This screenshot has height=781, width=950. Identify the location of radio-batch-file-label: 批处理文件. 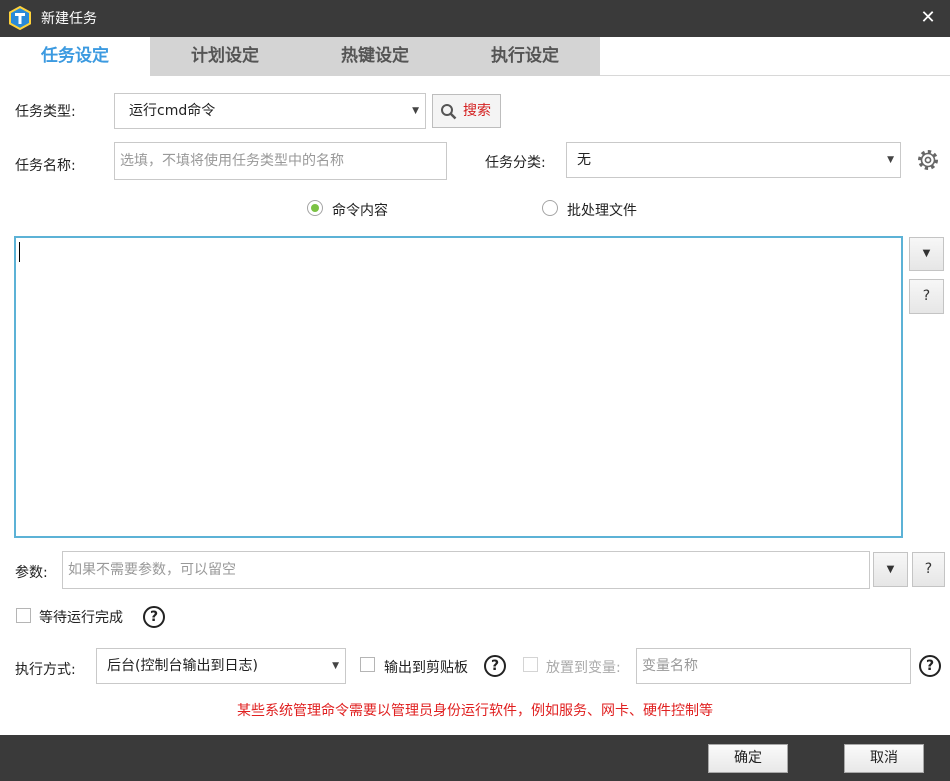
(602, 211).